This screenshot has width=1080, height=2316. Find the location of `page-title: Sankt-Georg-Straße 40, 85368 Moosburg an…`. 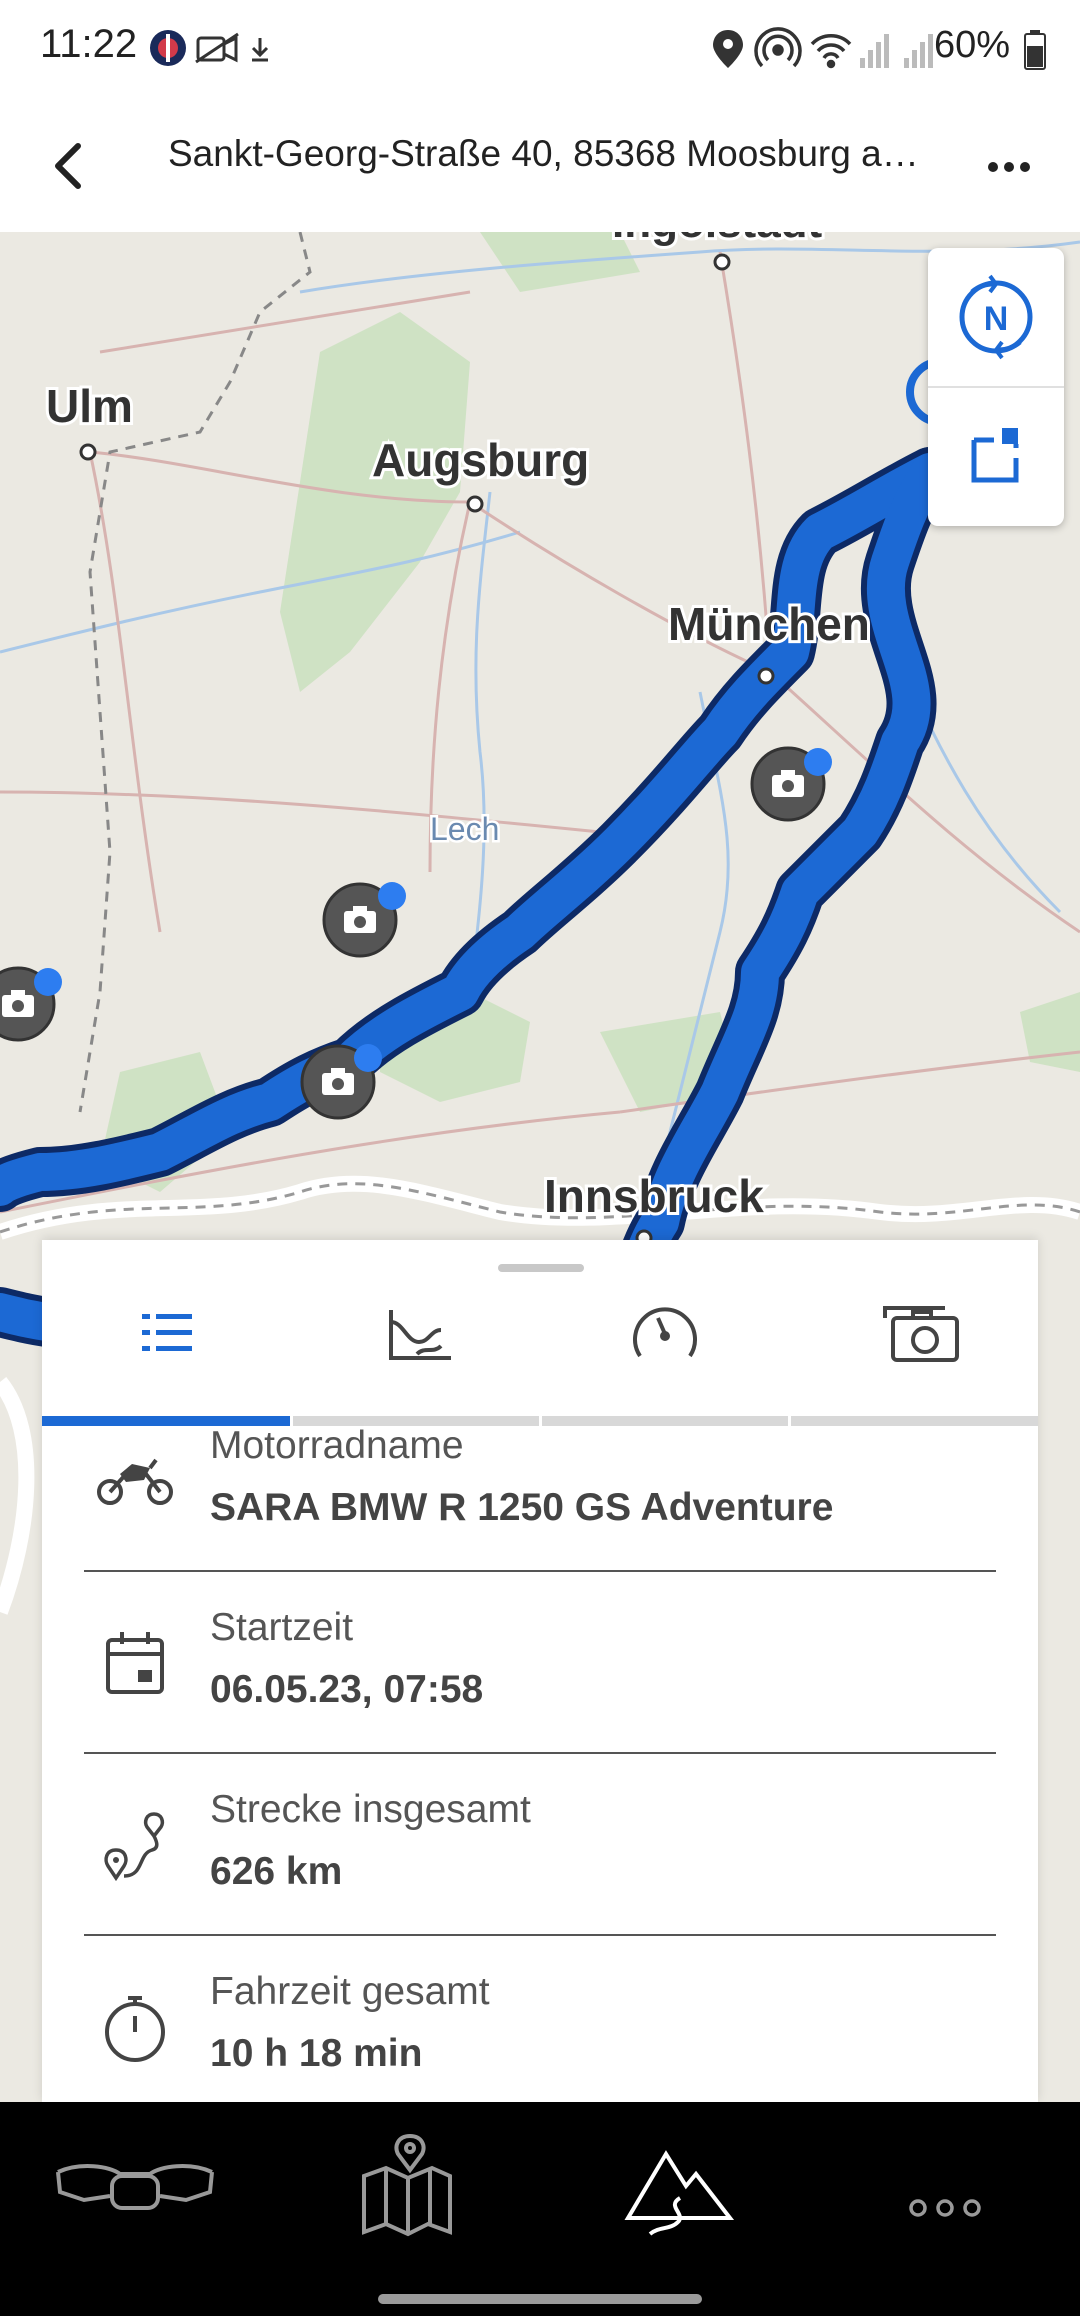

page-title: Sankt-Georg-Straße 40, 85368 Moosburg an… is located at coordinates (548, 153).